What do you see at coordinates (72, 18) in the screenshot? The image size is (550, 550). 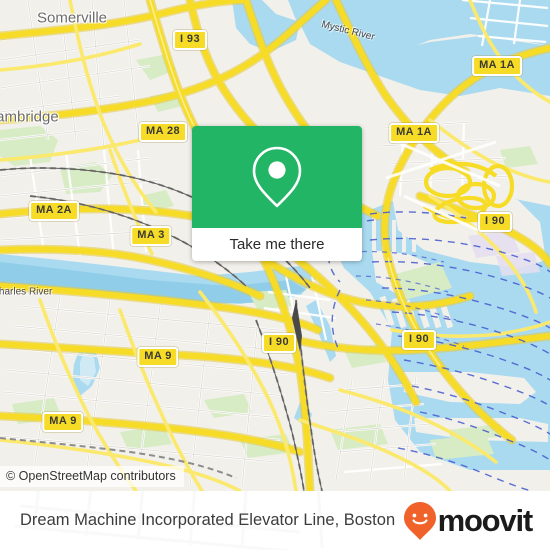 I see `place-label-somerville: Somerville` at bounding box center [72, 18].